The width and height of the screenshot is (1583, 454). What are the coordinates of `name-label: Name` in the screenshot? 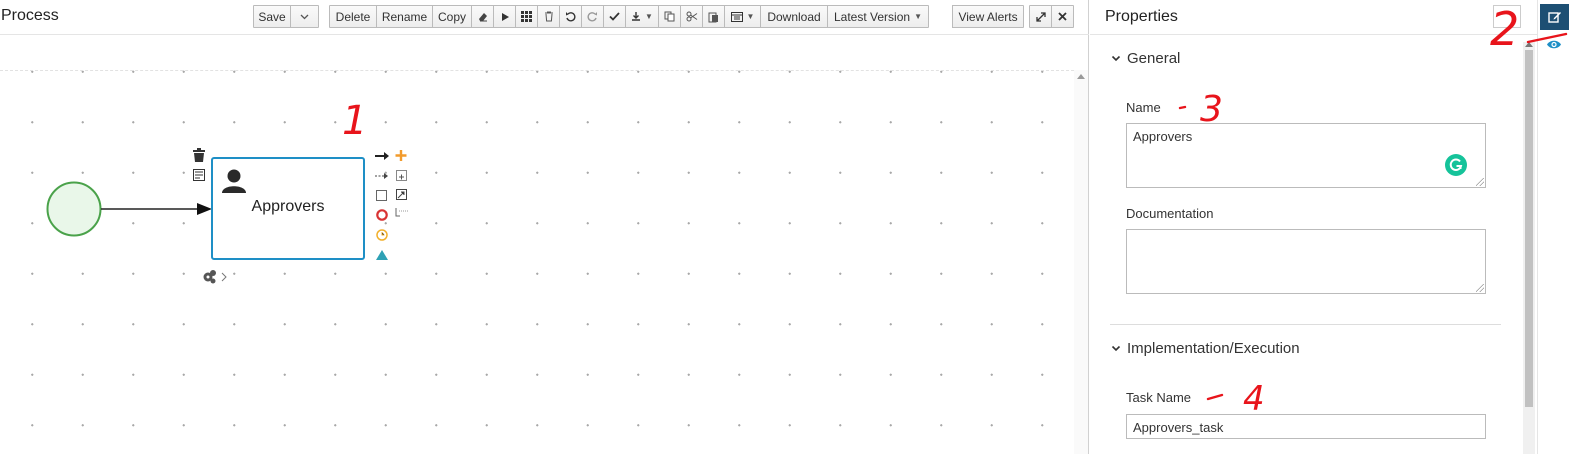 It's located at (1143, 107).